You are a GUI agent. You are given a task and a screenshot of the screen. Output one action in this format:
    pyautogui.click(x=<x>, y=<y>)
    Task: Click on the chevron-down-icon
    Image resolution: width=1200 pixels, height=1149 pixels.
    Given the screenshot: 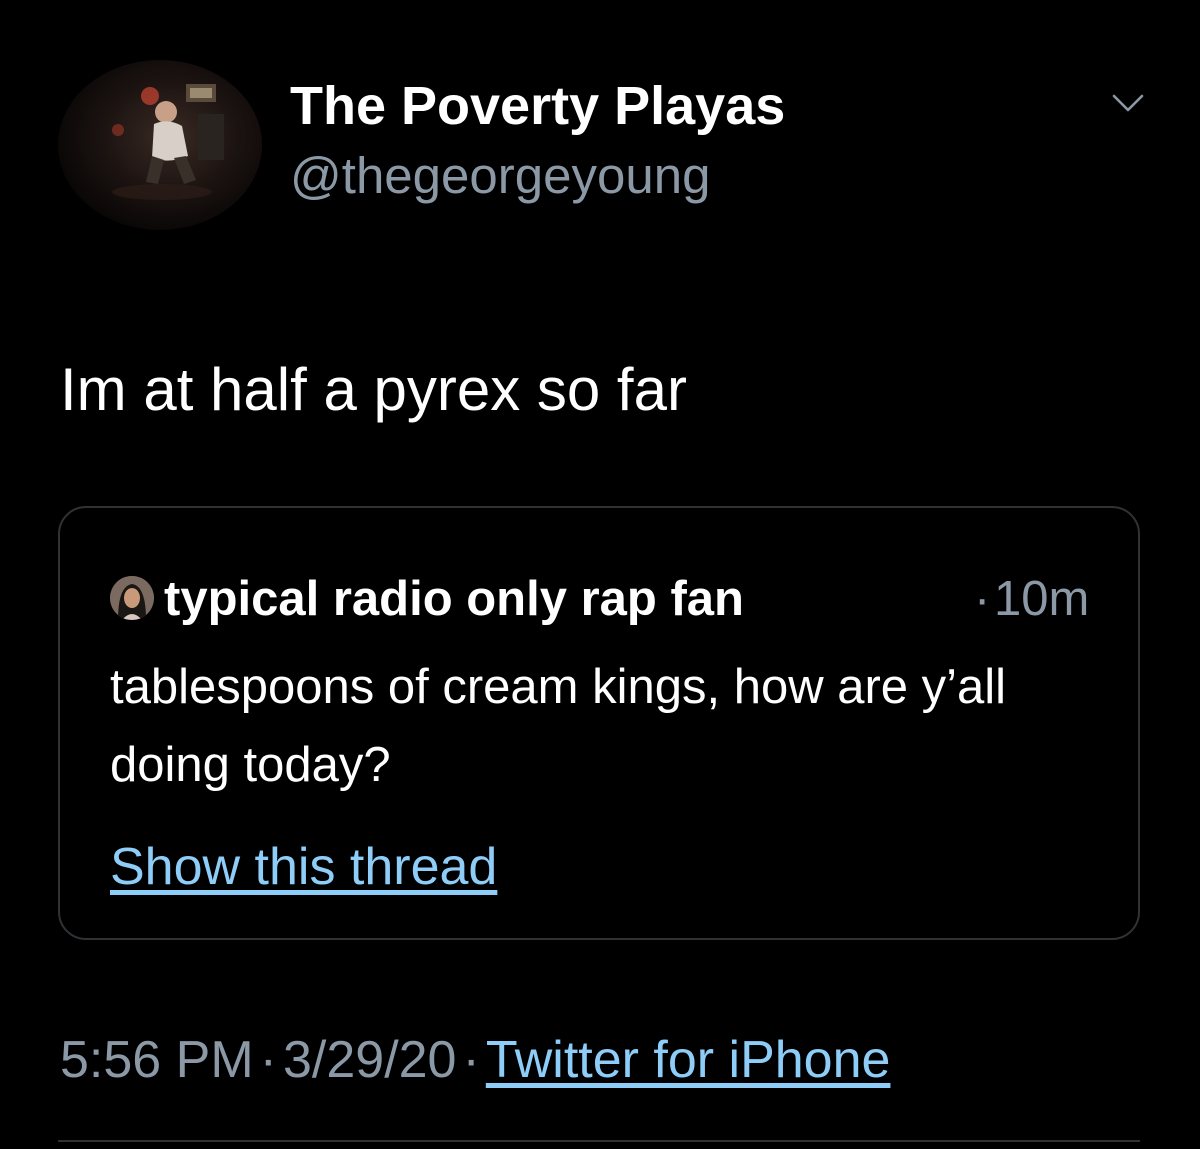 What is the action you would take?
    pyautogui.click(x=1128, y=103)
    